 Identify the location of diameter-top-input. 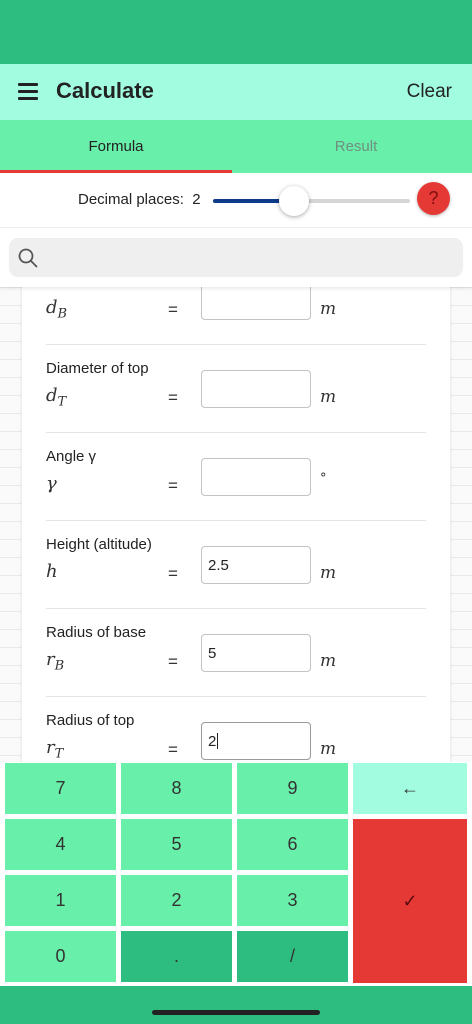
(256, 389).